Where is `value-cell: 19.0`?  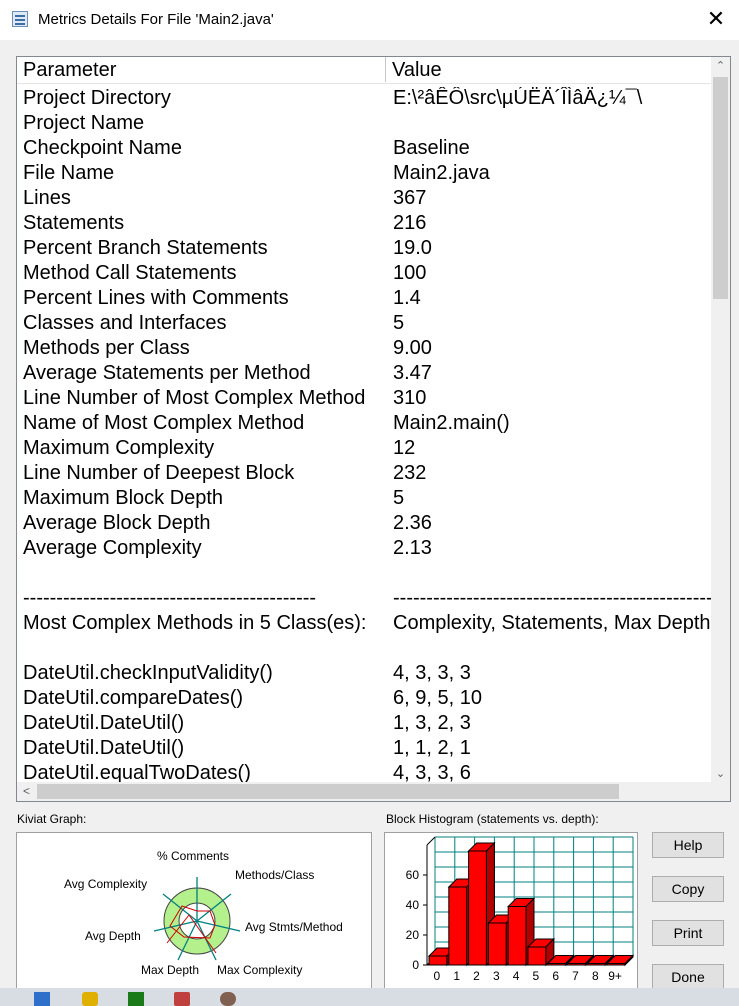 value-cell: 19.0 is located at coordinates (412, 248).